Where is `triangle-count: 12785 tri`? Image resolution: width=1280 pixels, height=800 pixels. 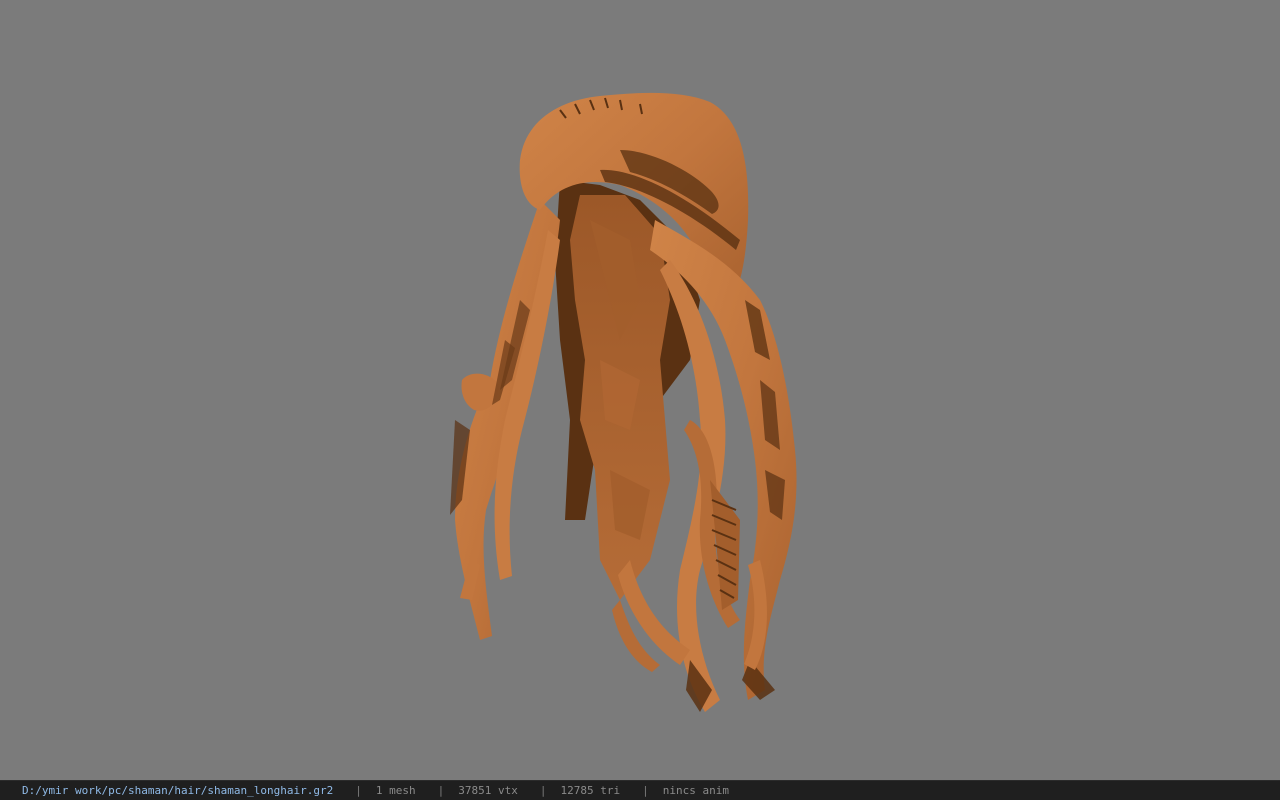 triangle-count: 12785 tri is located at coordinates (590, 790).